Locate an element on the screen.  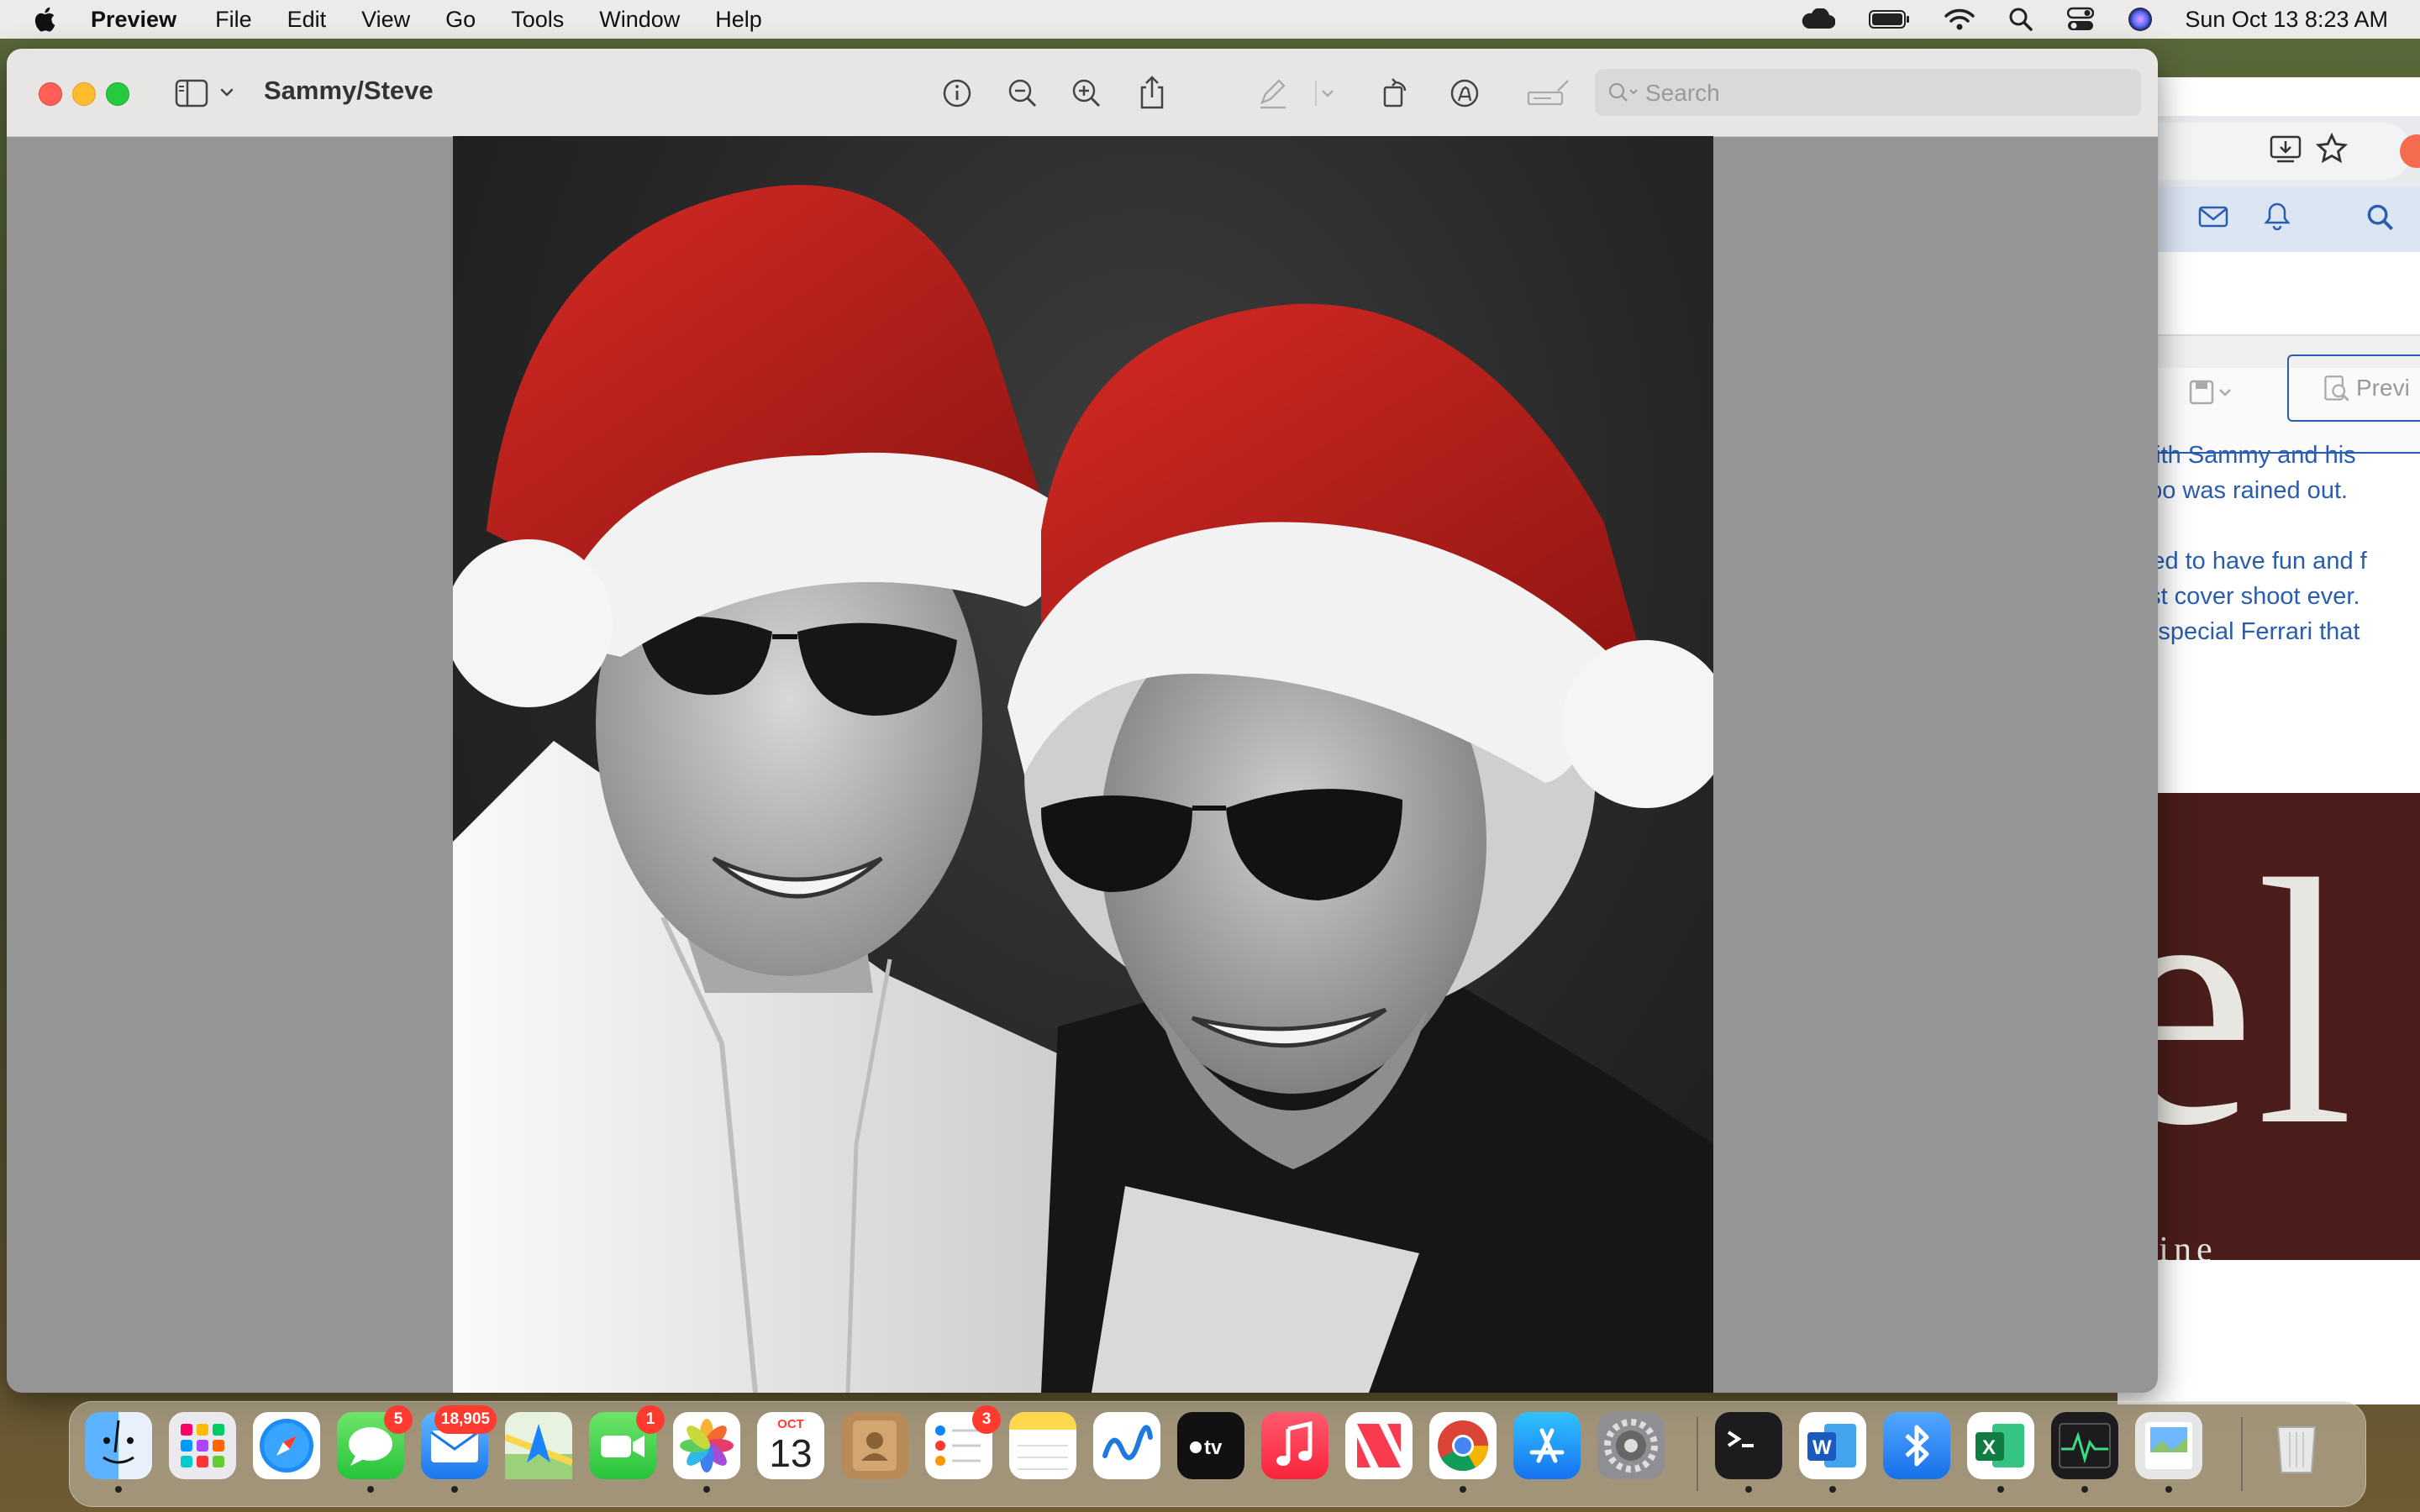
finder-running-dot is located at coordinates (118, 1489).